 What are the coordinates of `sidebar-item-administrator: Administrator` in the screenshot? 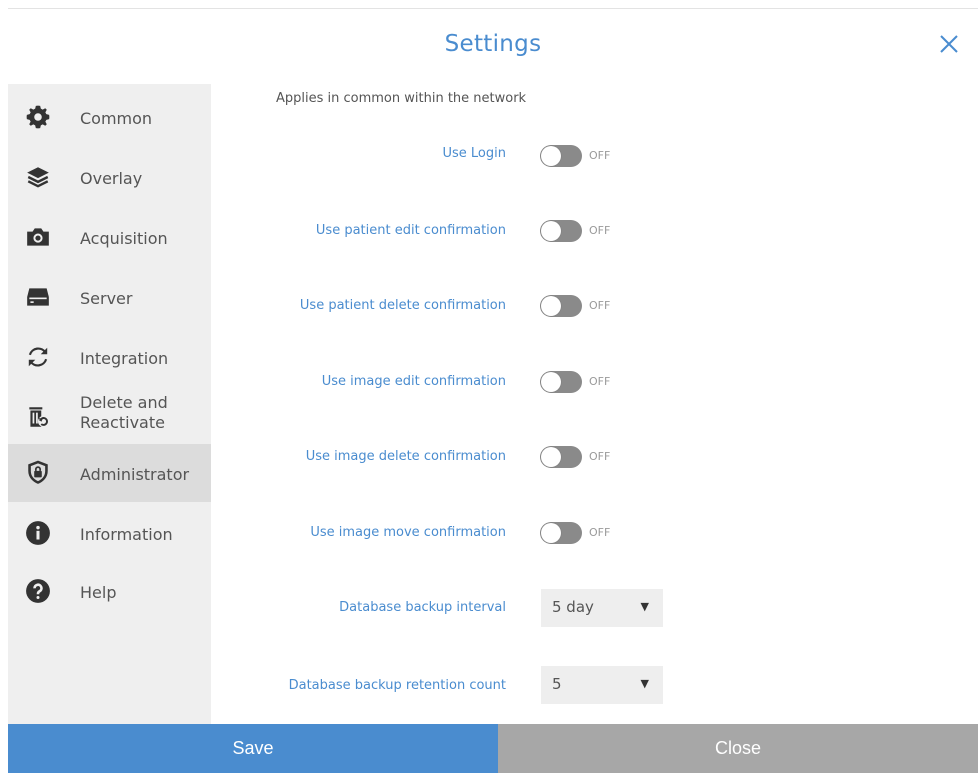 It's located at (109, 473).